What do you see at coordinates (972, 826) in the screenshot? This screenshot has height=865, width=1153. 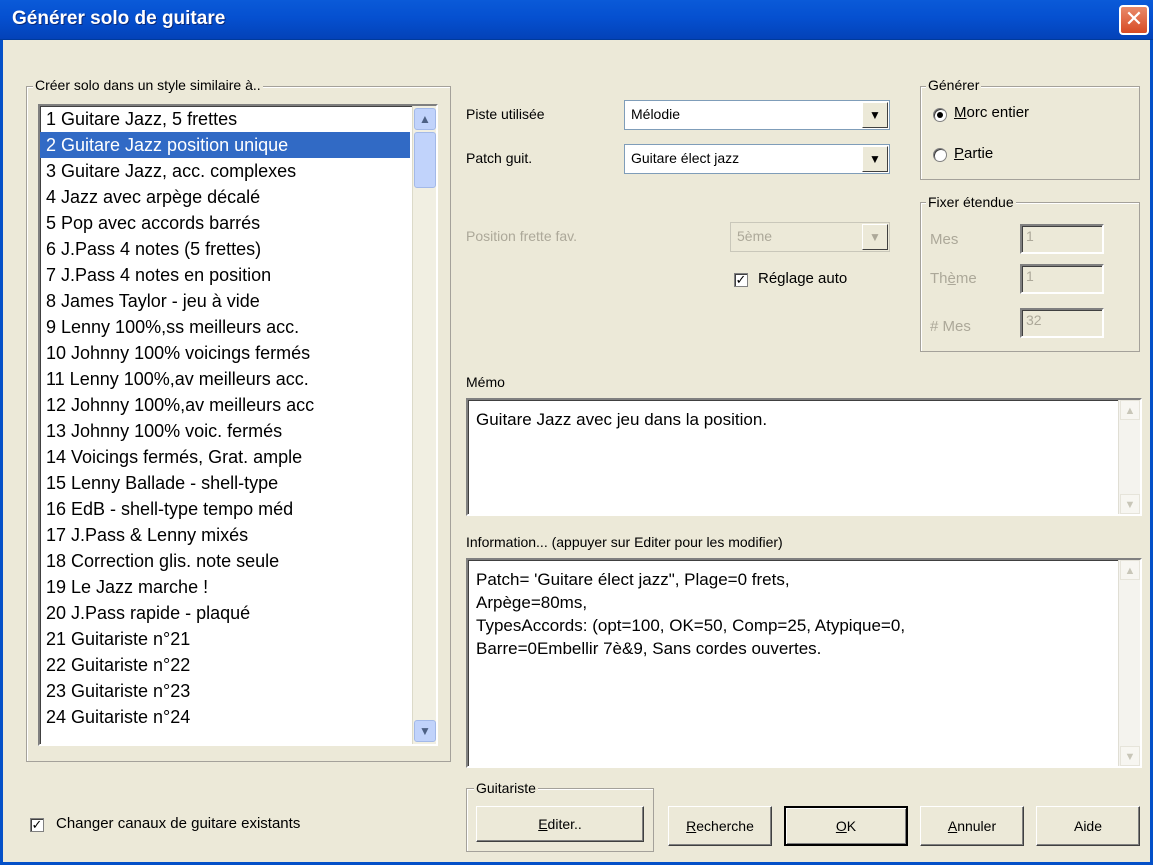 I see `cancel-button: Annuler` at bounding box center [972, 826].